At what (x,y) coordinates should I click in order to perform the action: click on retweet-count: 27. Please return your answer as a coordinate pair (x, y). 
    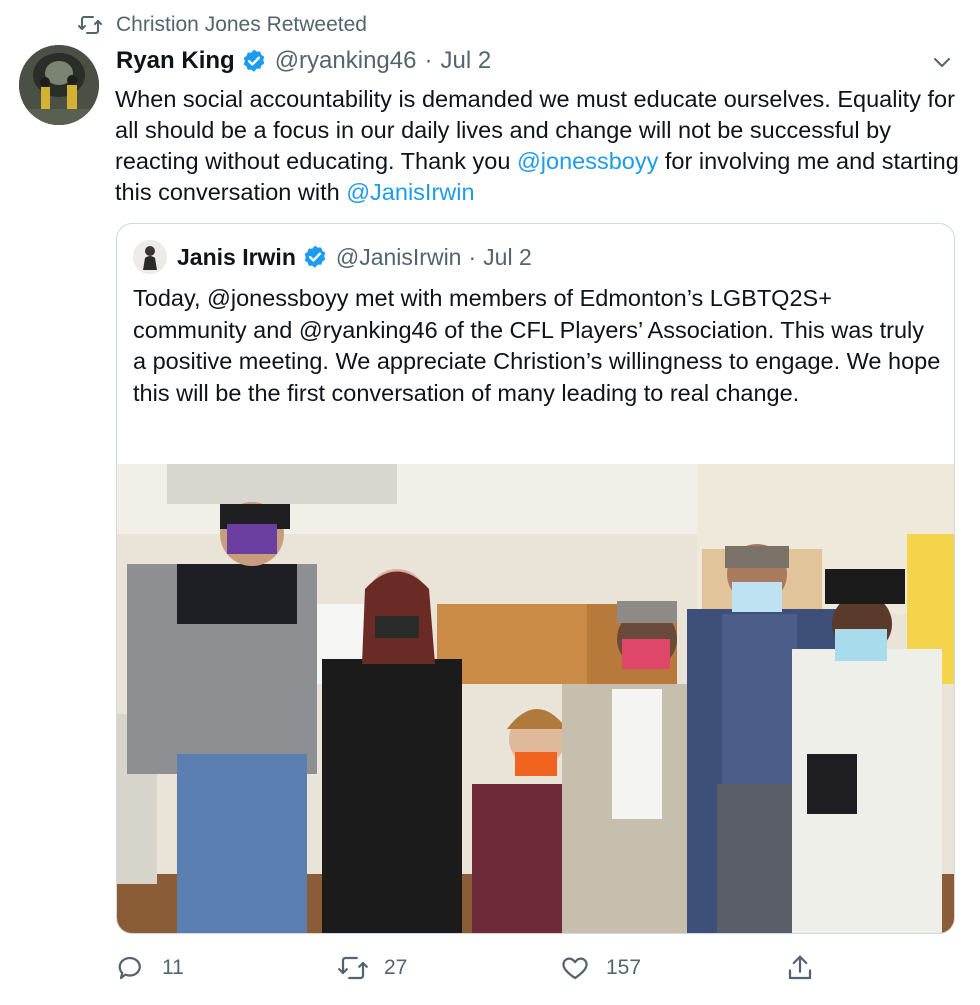
    Looking at the image, I should click on (396, 967).